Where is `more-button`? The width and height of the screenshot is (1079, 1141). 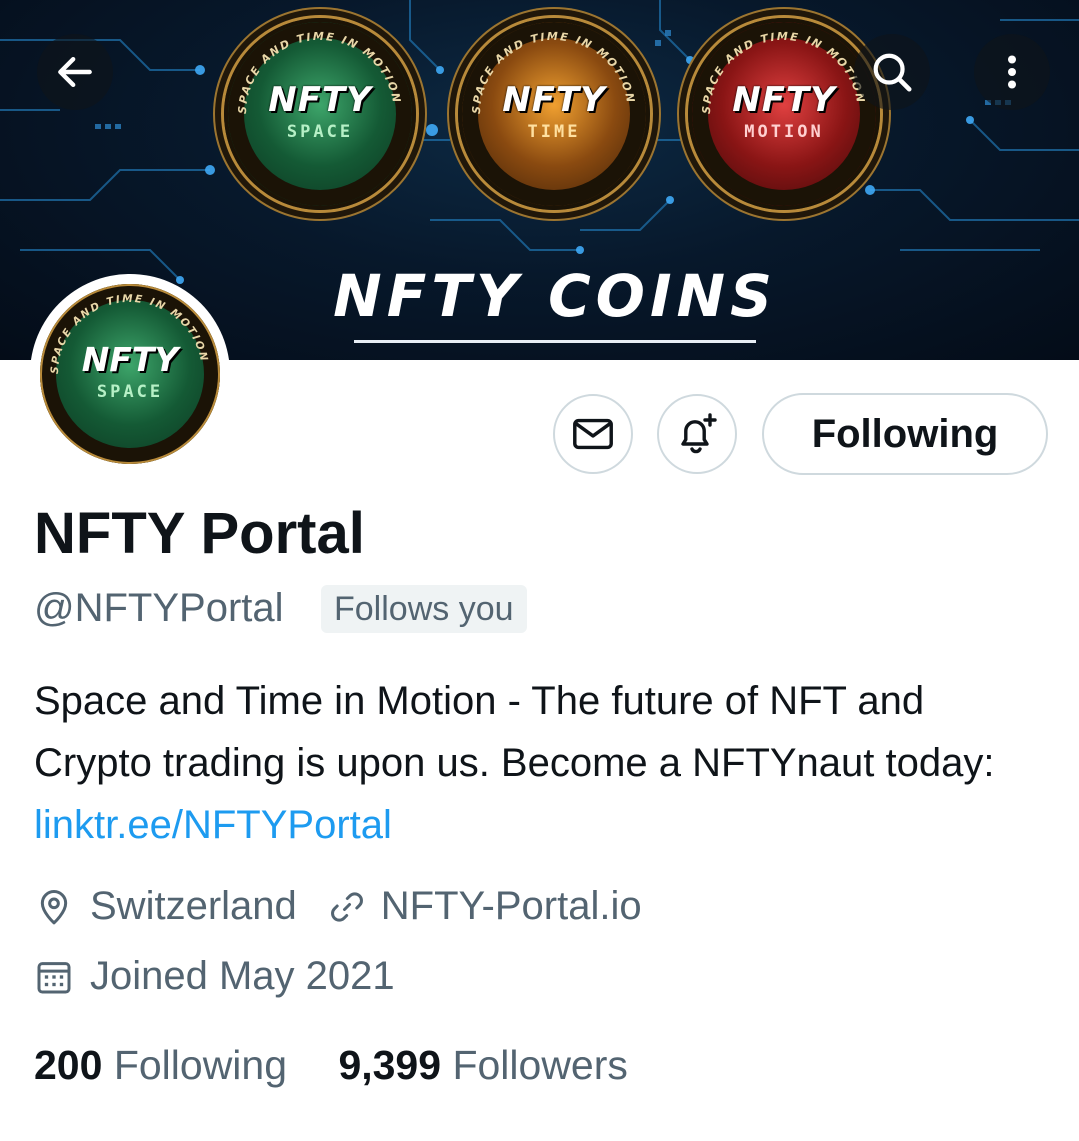
more-button is located at coordinates (1012, 72).